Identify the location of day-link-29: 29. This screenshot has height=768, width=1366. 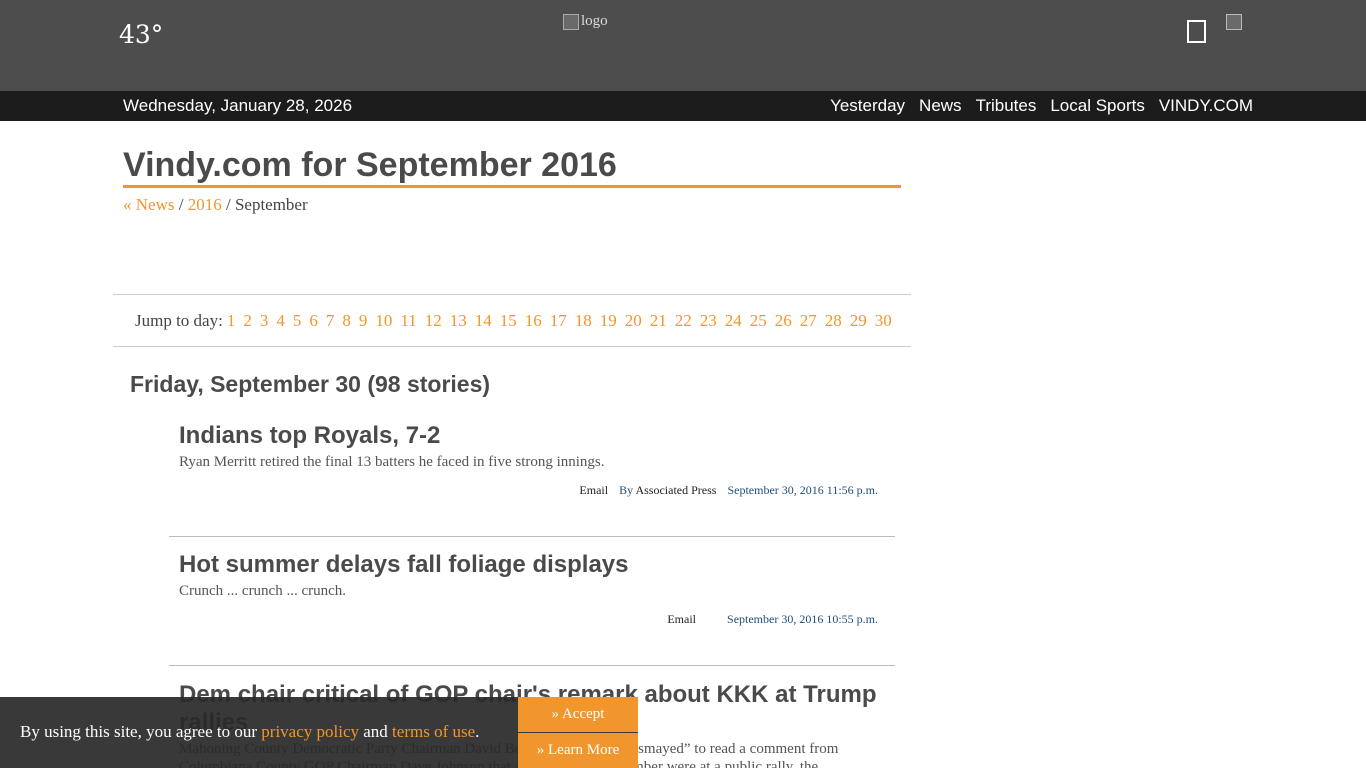
(858, 321).